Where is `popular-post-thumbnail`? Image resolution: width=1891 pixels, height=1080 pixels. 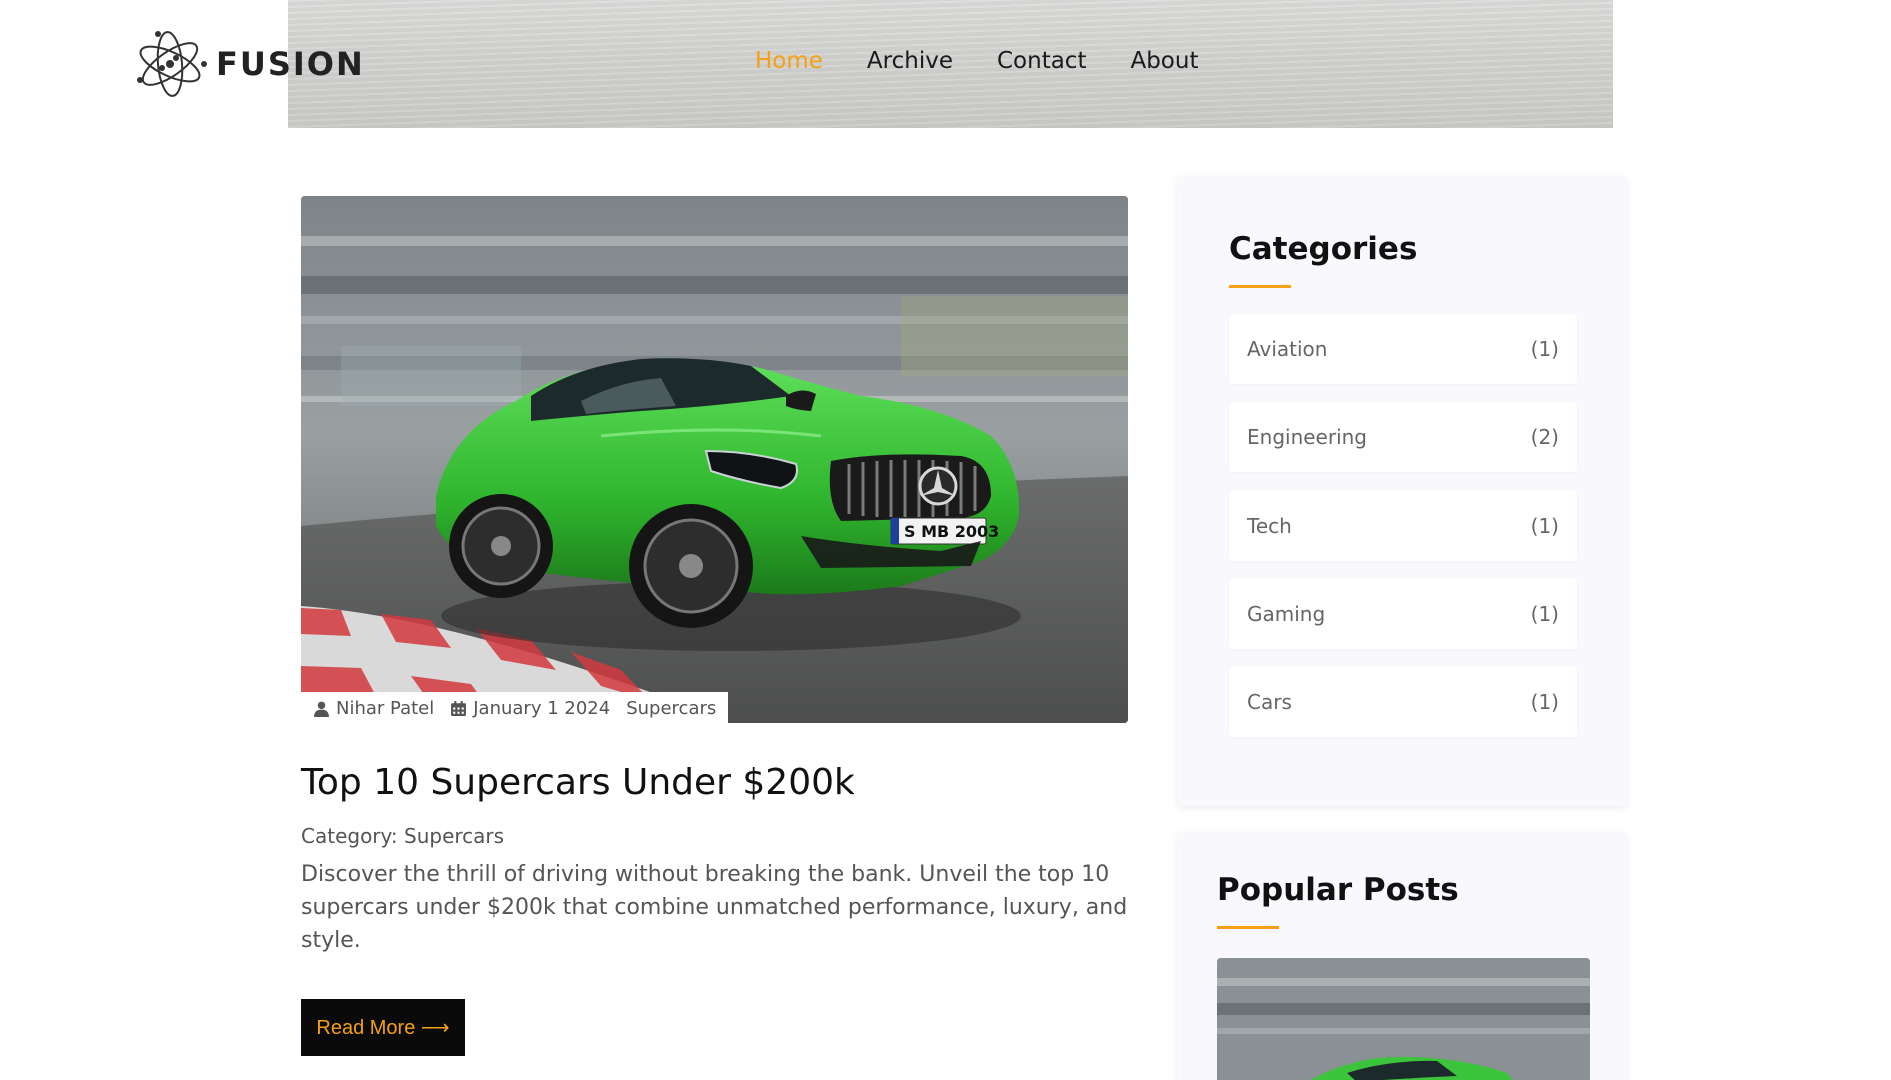 popular-post-thumbnail is located at coordinates (1403, 1019).